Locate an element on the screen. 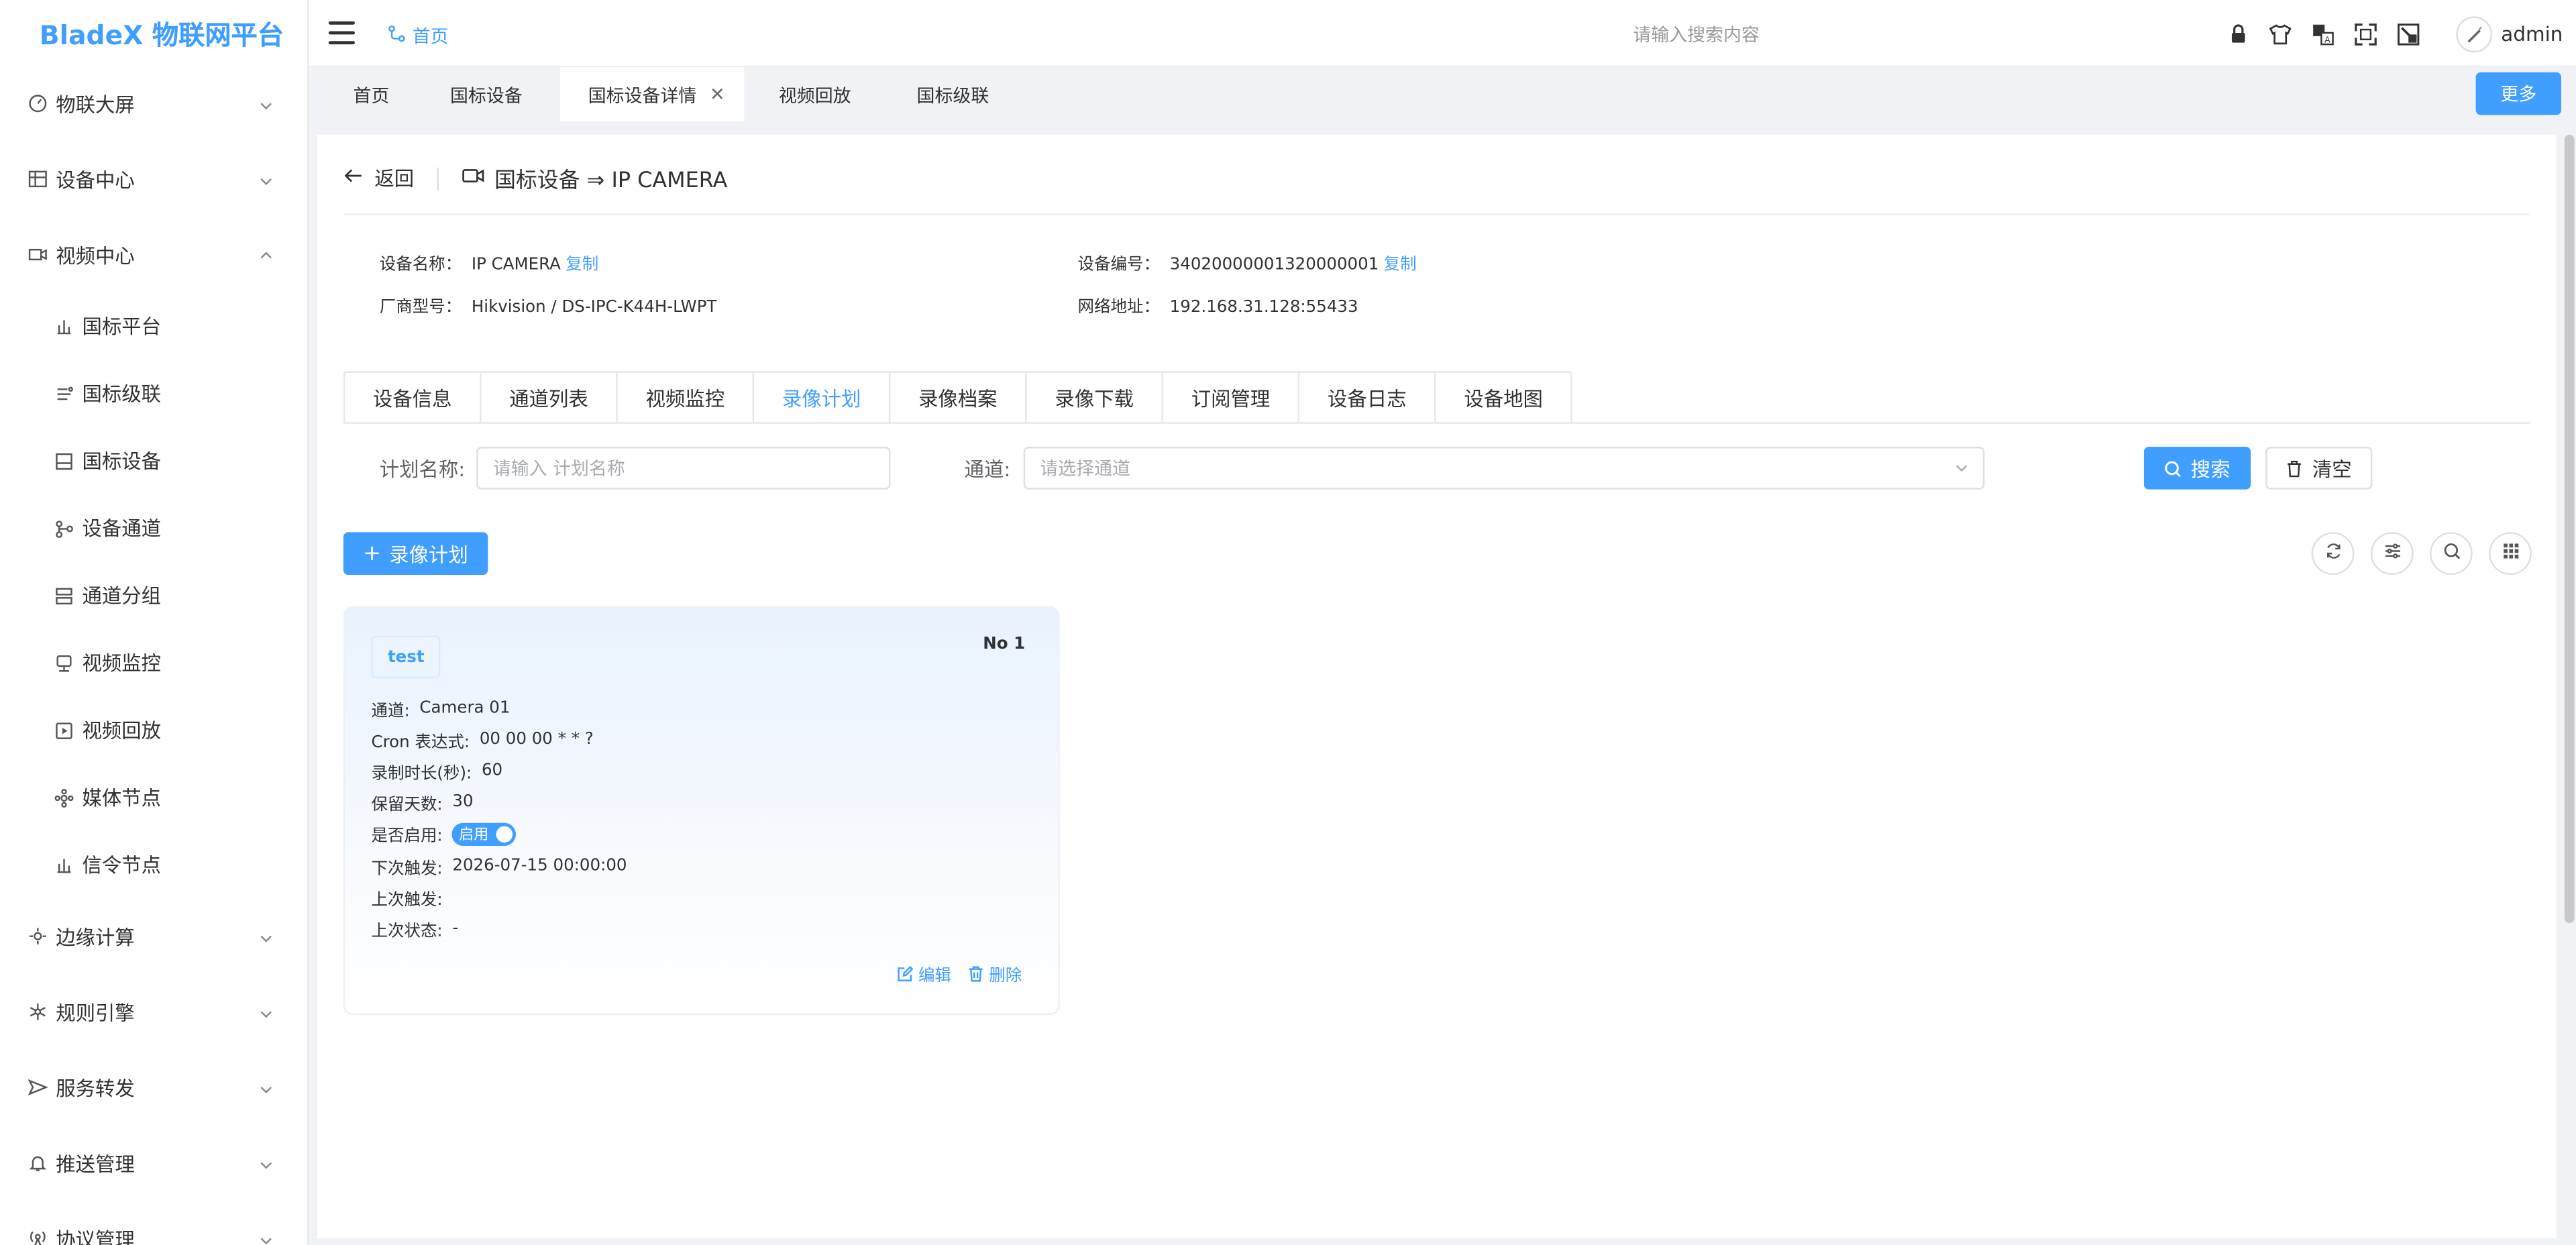  search-button: 搜索 is located at coordinates (2197, 468).